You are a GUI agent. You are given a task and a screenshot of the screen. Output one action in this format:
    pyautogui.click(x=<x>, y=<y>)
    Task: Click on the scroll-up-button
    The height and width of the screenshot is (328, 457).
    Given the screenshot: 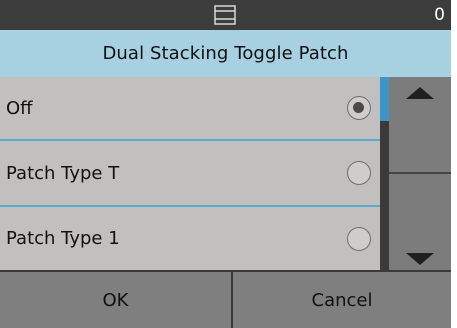 What is the action you would take?
    pyautogui.click(x=420, y=125)
    